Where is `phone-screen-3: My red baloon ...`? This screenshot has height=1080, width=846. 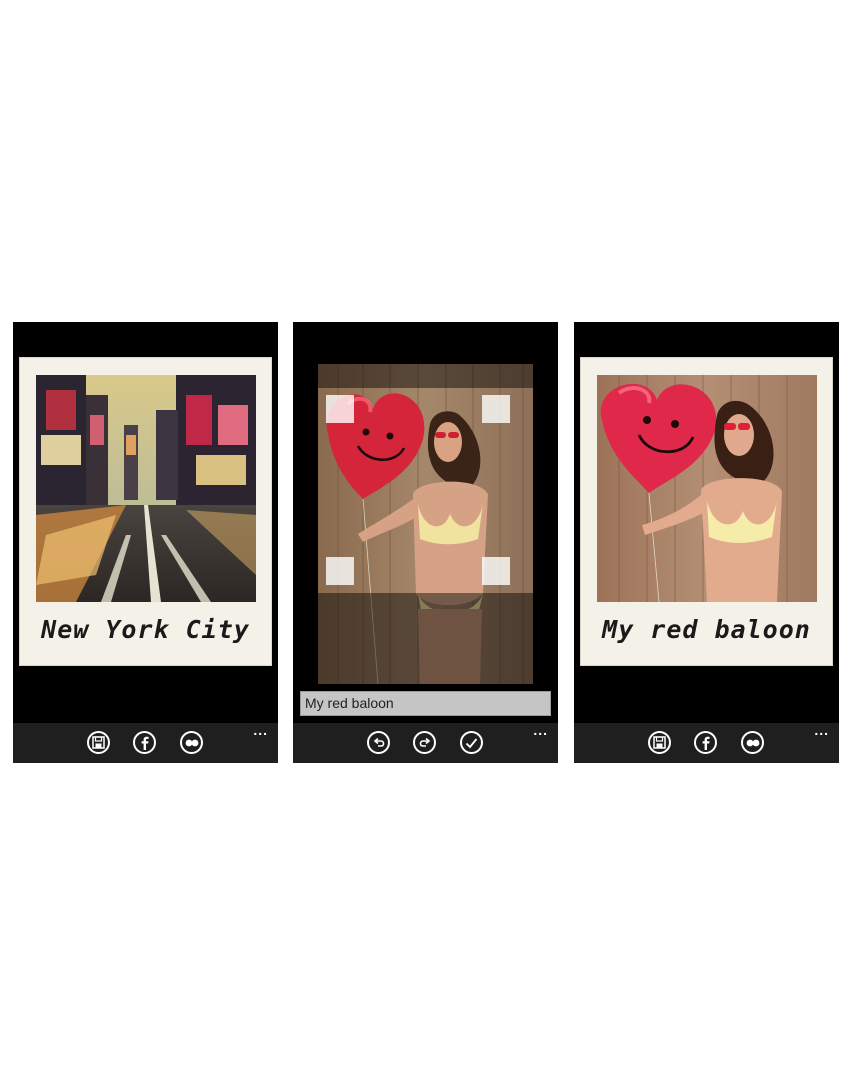
phone-screen-3: My red baloon ... is located at coordinates (706, 542).